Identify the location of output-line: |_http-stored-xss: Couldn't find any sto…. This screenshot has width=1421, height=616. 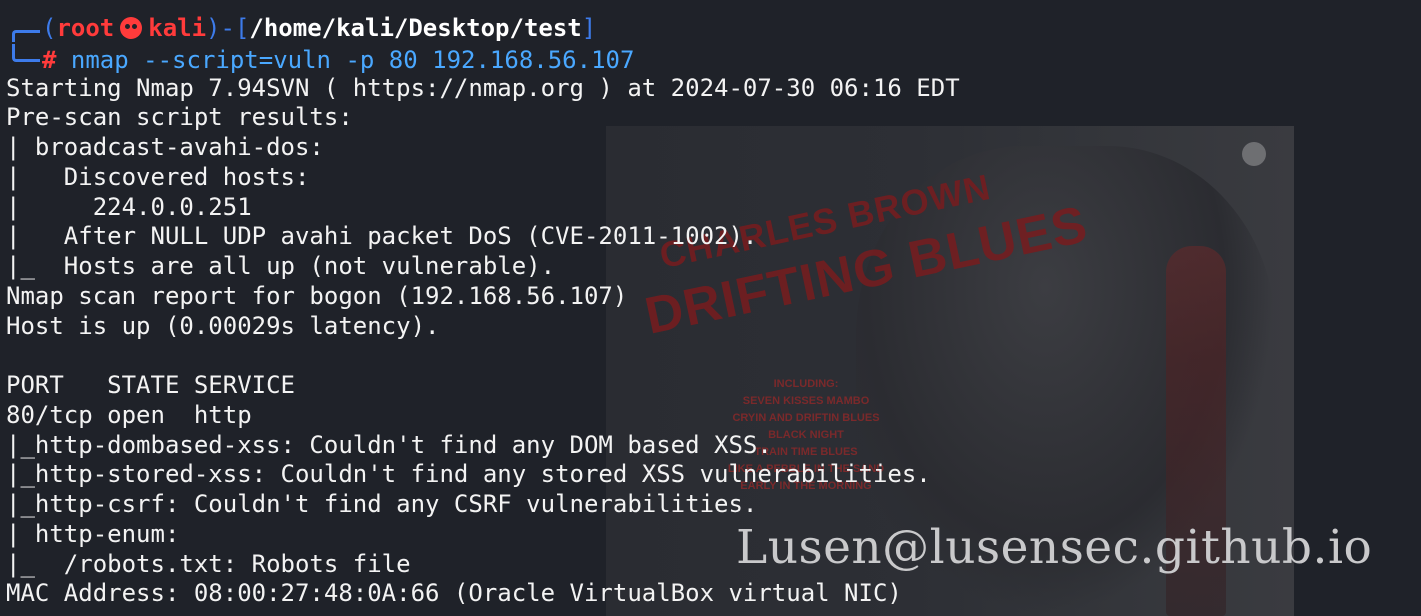
(468, 474).